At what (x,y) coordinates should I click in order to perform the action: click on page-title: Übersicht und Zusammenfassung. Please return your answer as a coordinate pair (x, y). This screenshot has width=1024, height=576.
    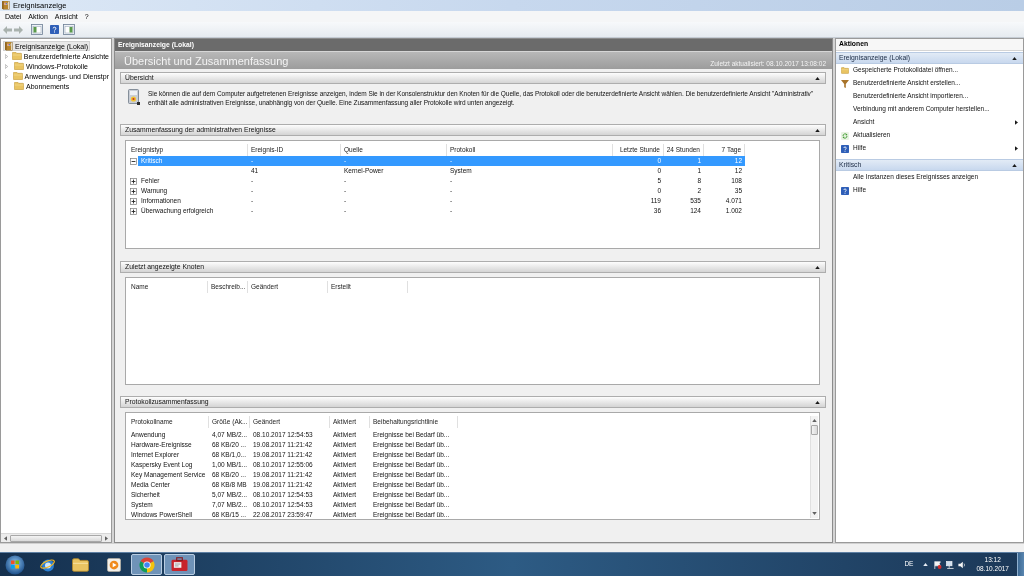
    Looking at the image, I should click on (206, 61).